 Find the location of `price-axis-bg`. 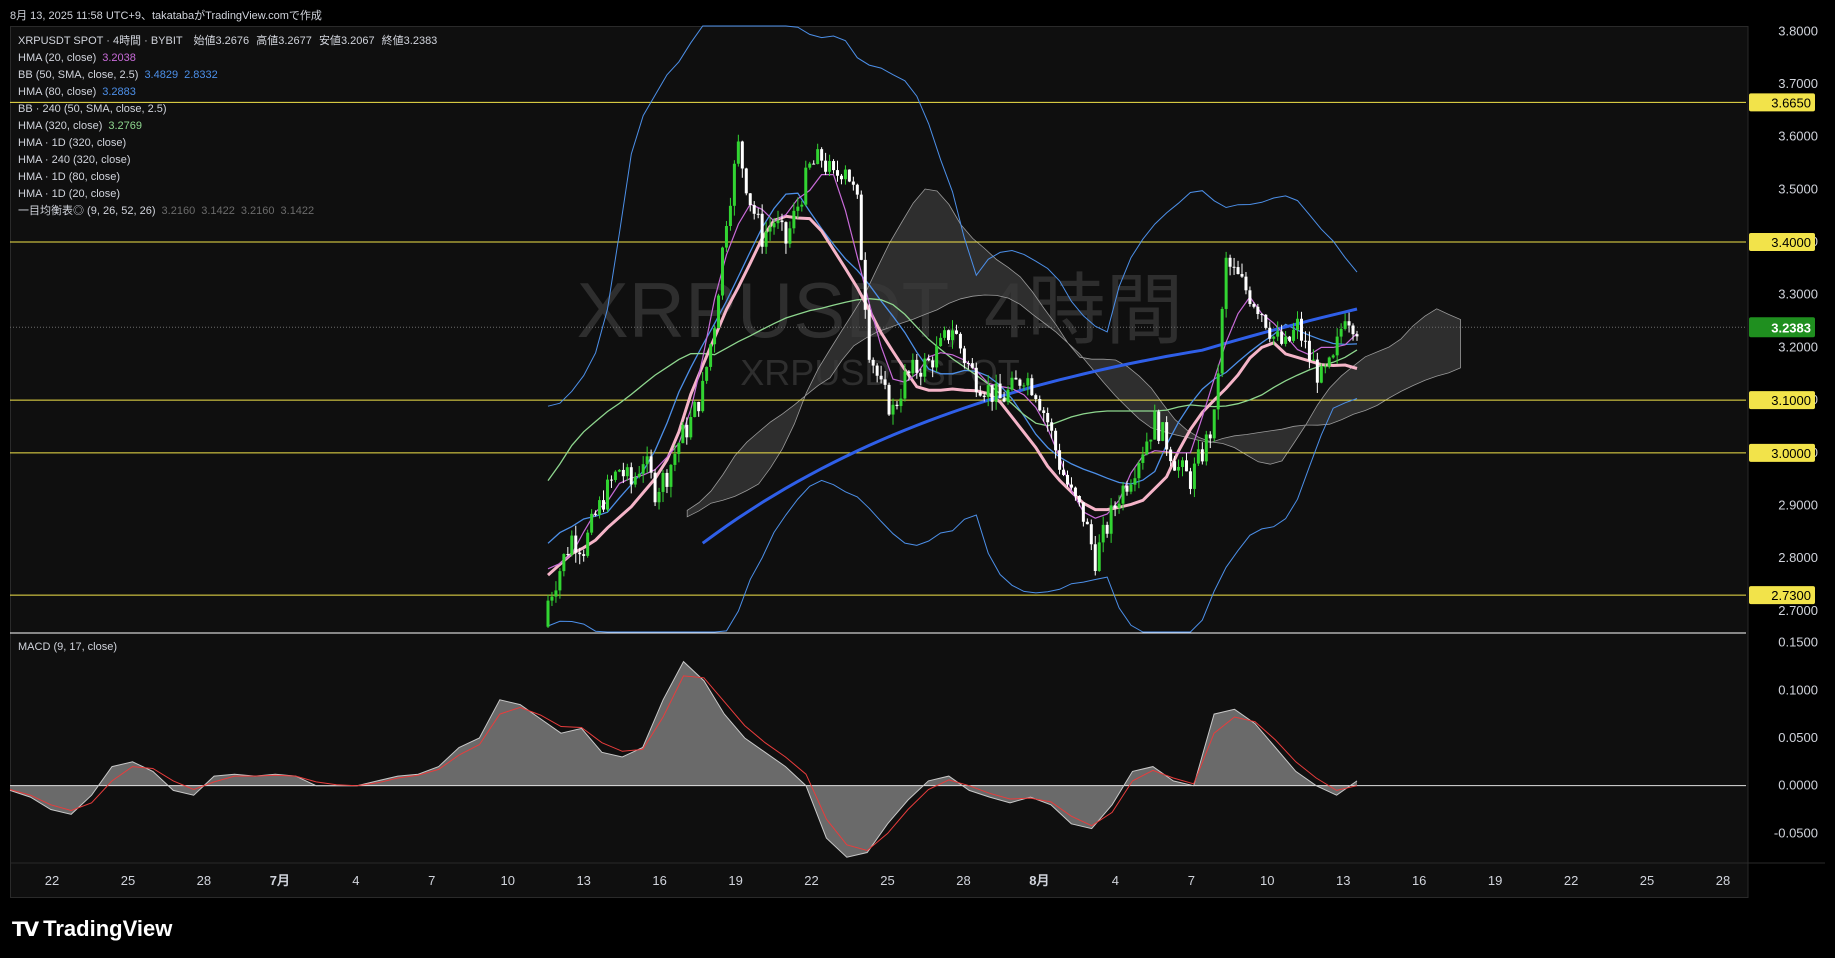

price-axis-bg is located at coordinates (1786, 462).